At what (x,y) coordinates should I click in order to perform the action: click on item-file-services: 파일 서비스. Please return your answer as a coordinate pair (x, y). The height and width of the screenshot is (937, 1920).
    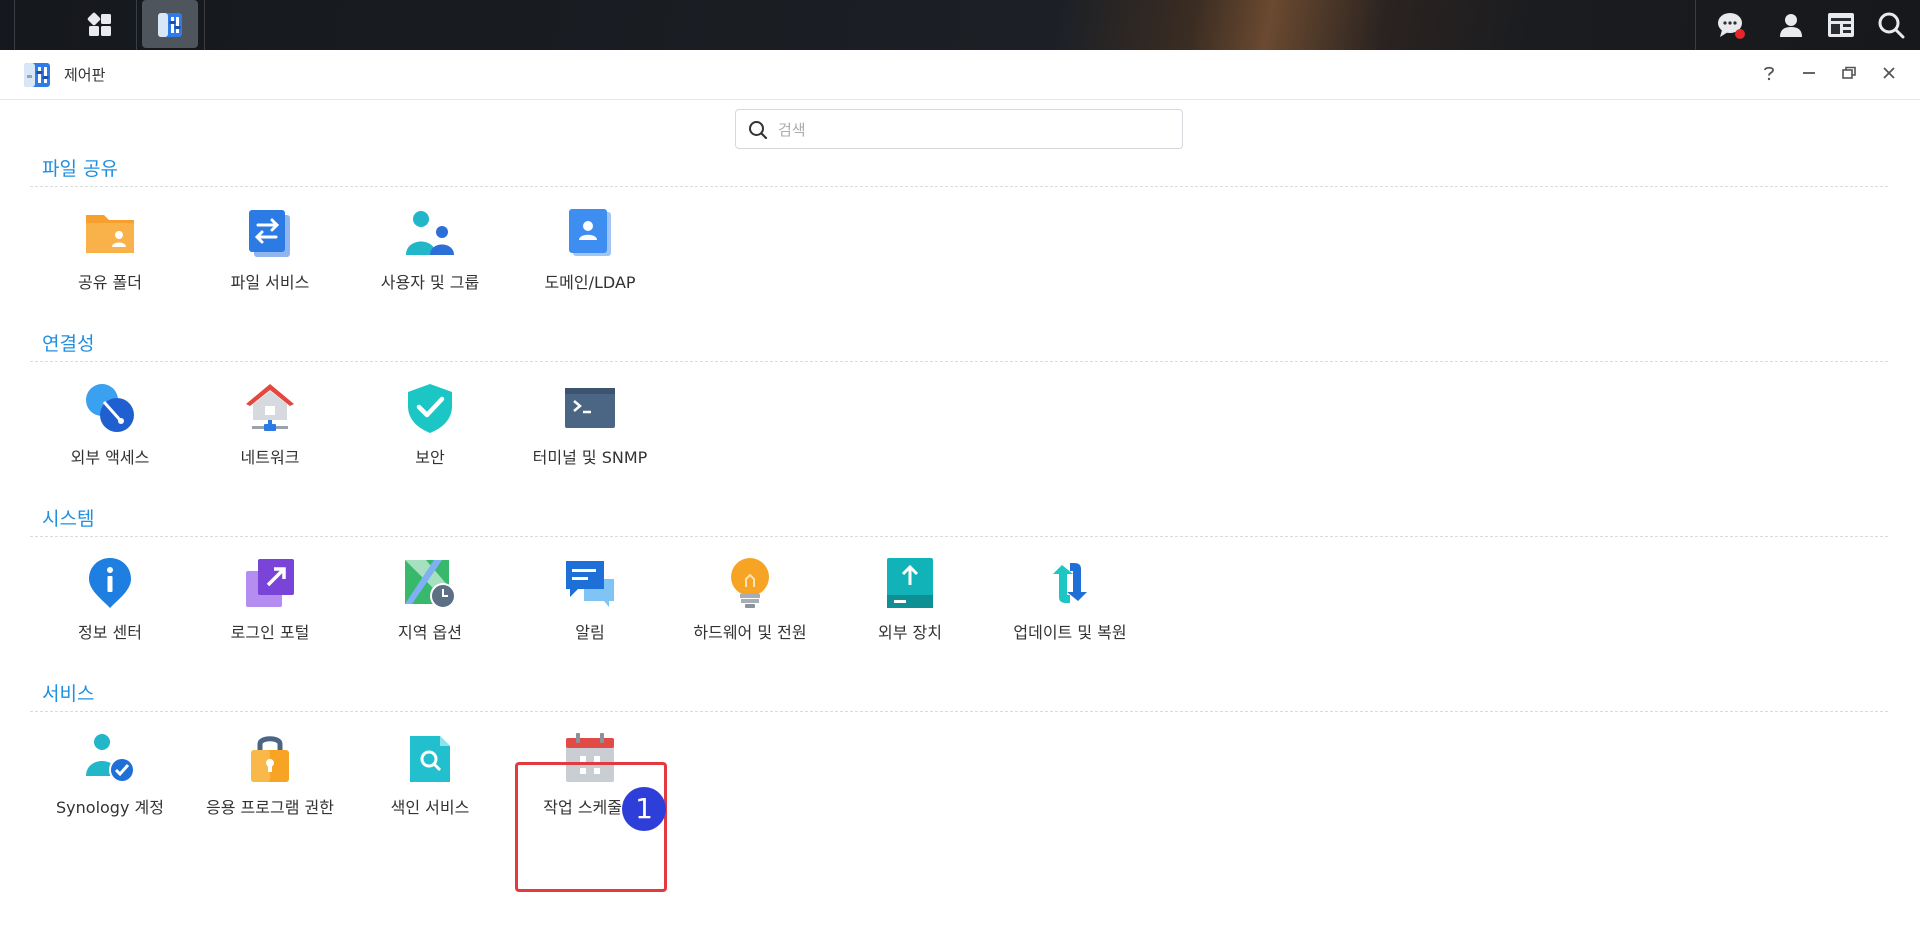
    Looking at the image, I should click on (270, 249).